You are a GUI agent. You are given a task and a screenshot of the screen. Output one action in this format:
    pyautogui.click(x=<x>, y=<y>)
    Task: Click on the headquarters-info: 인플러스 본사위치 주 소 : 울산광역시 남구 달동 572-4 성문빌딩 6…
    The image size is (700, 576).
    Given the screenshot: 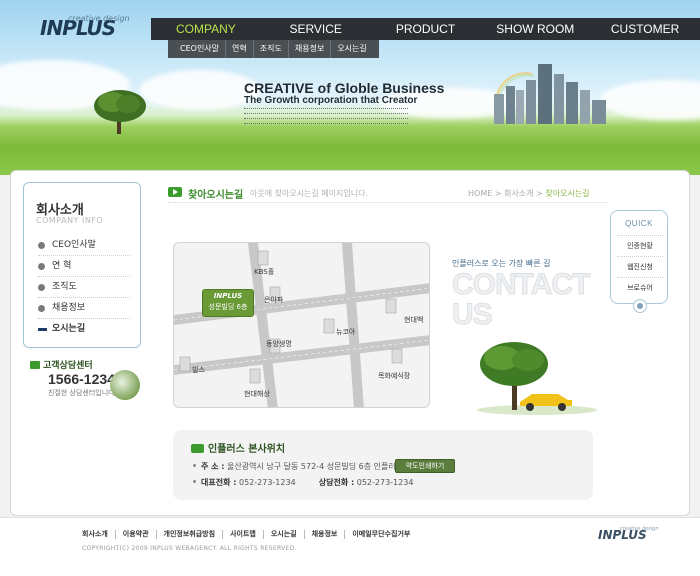 What is the action you would take?
    pyautogui.click(x=383, y=465)
    